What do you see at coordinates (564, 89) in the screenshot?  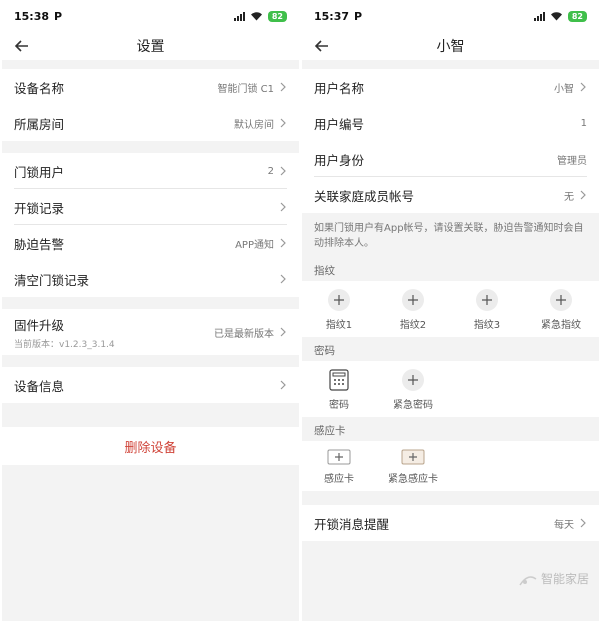 I see `row-value: 小智` at bounding box center [564, 89].